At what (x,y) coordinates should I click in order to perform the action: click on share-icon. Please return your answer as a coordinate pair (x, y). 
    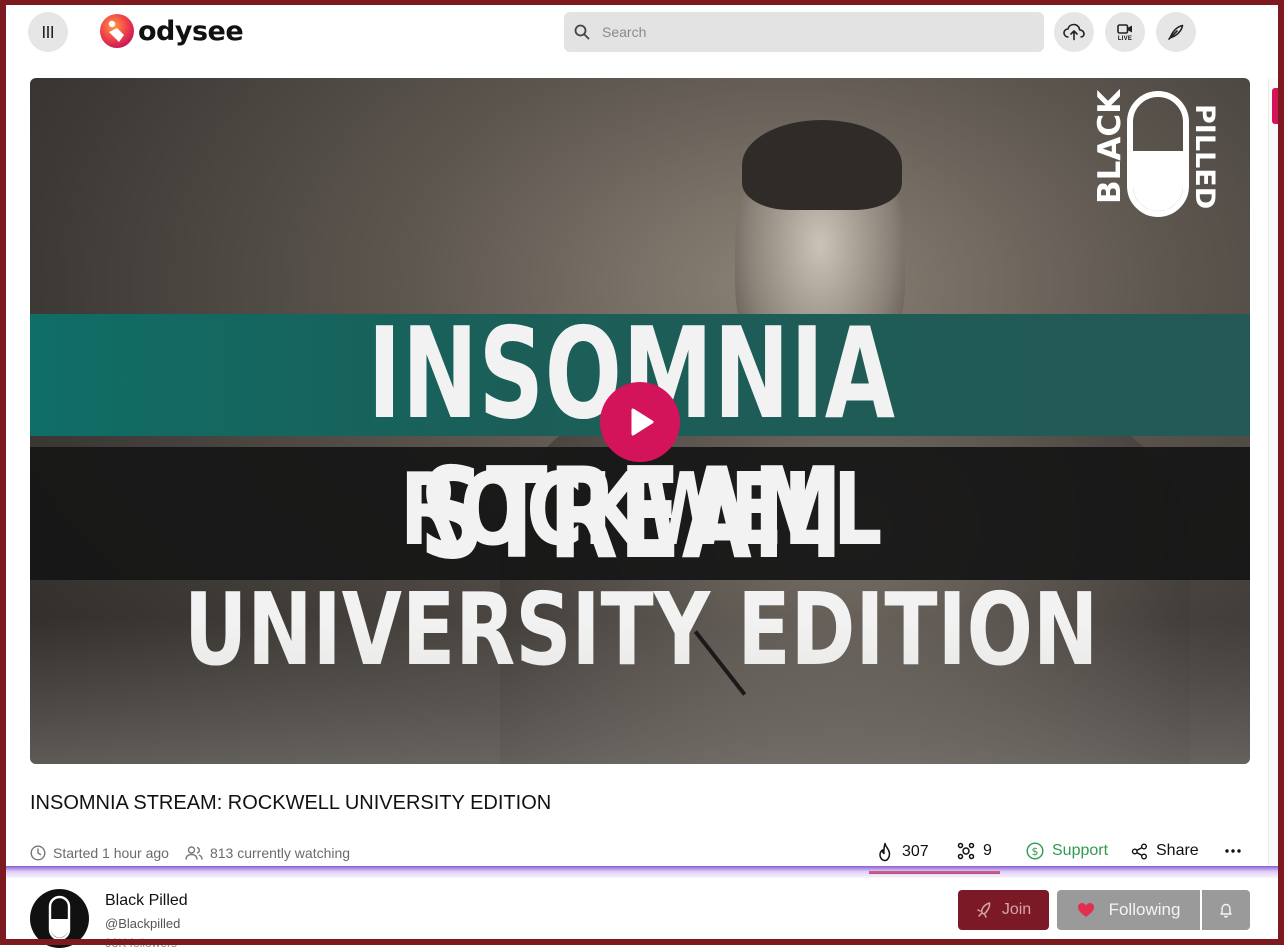
    Looking at the image, I should click on (1139, 851).